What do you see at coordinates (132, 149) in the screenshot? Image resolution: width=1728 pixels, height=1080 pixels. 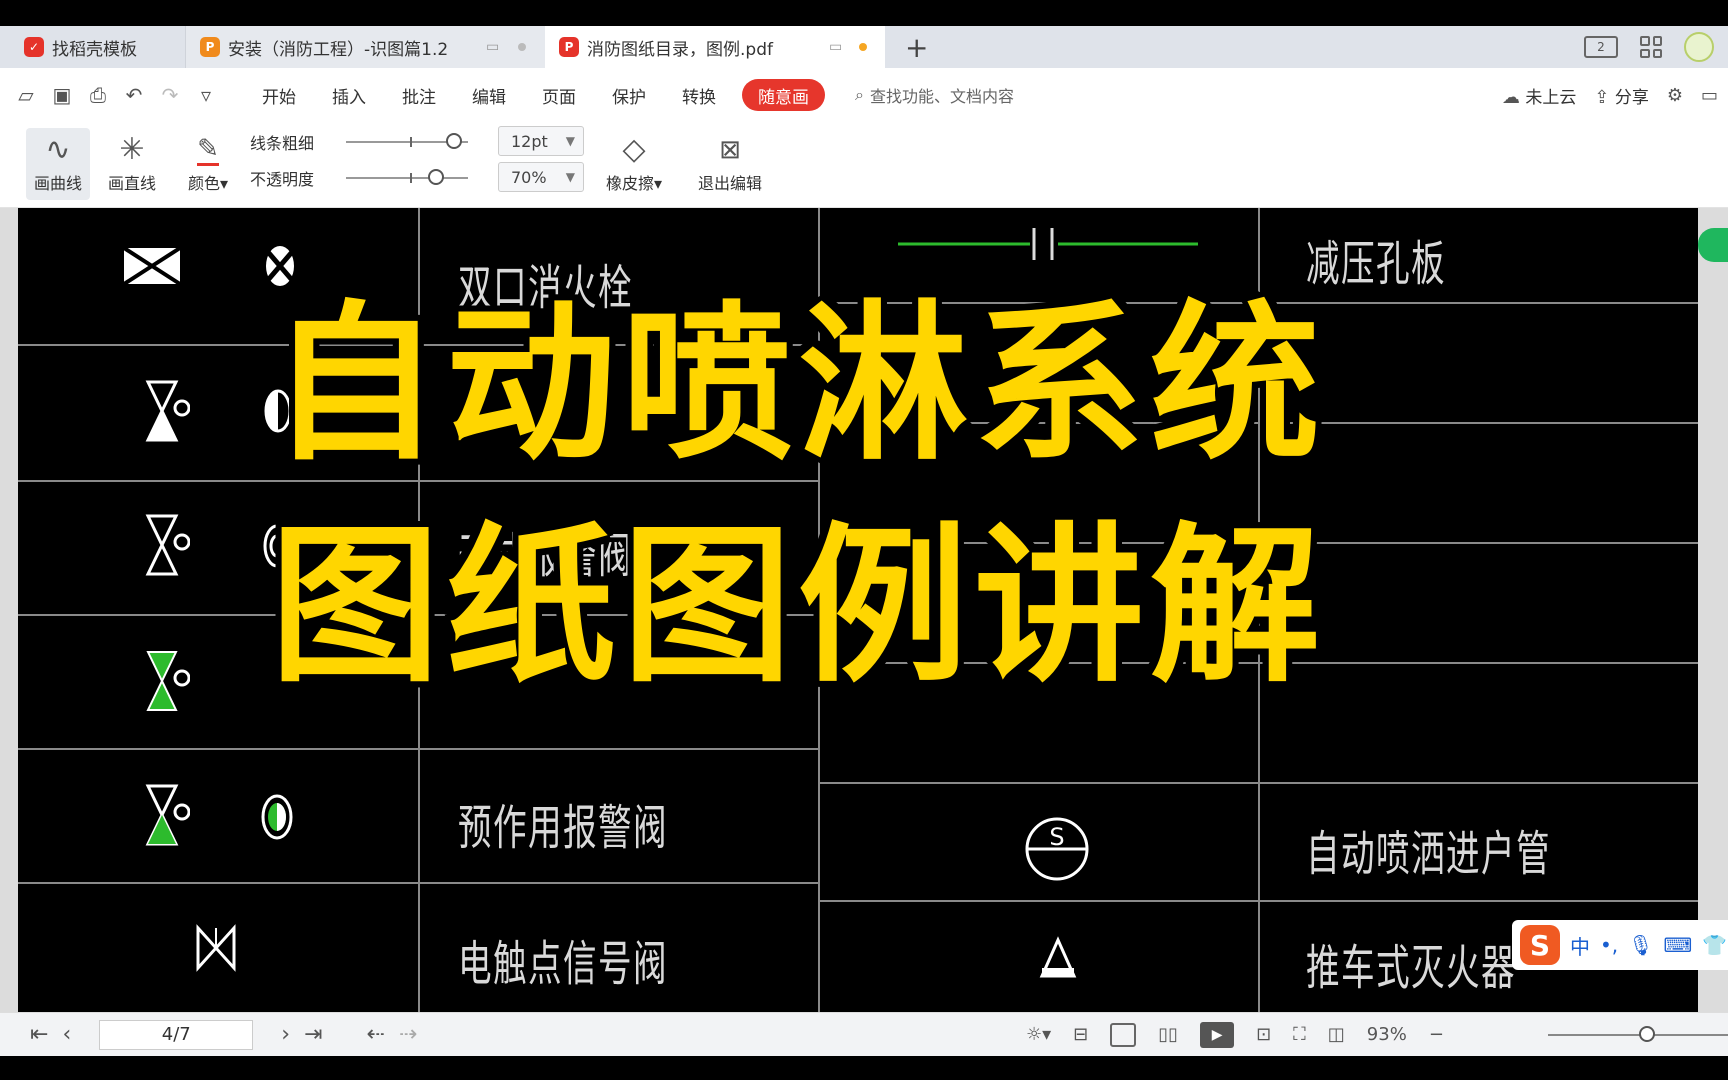 I see `line-icon: ✳` at bounding box center [132, 149].